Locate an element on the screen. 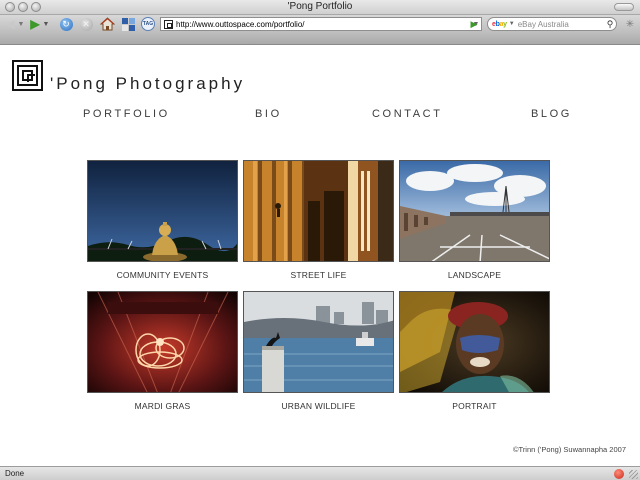  window-titlebar: 'Pong Portfolio is located at coordinates (320, 7).